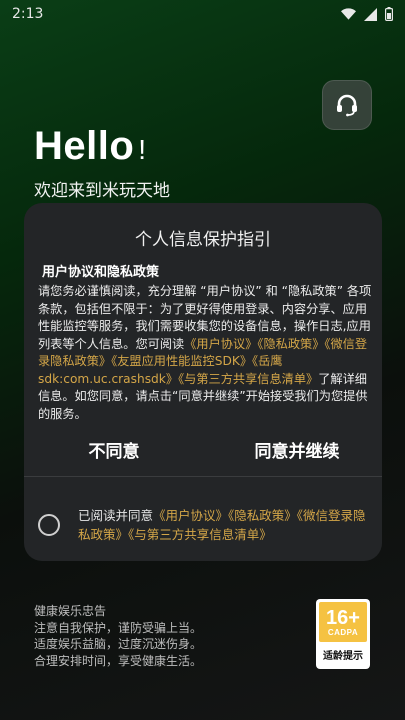 Image resolution: width=405 pixels, height=720 pixels. What do you see at coordinates (290, 344) in the screenshot?
I see `link-privacy-policy: 《隐私政策》` at bounding box center [290, 344].